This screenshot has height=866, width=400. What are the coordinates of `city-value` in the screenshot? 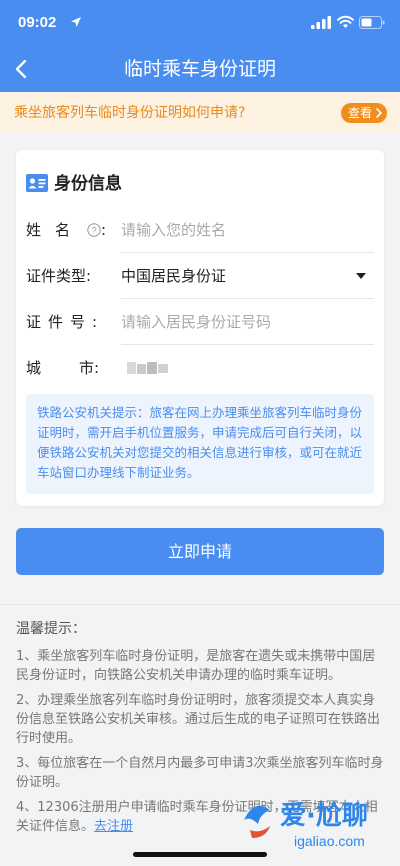 It's located at (247, 368).